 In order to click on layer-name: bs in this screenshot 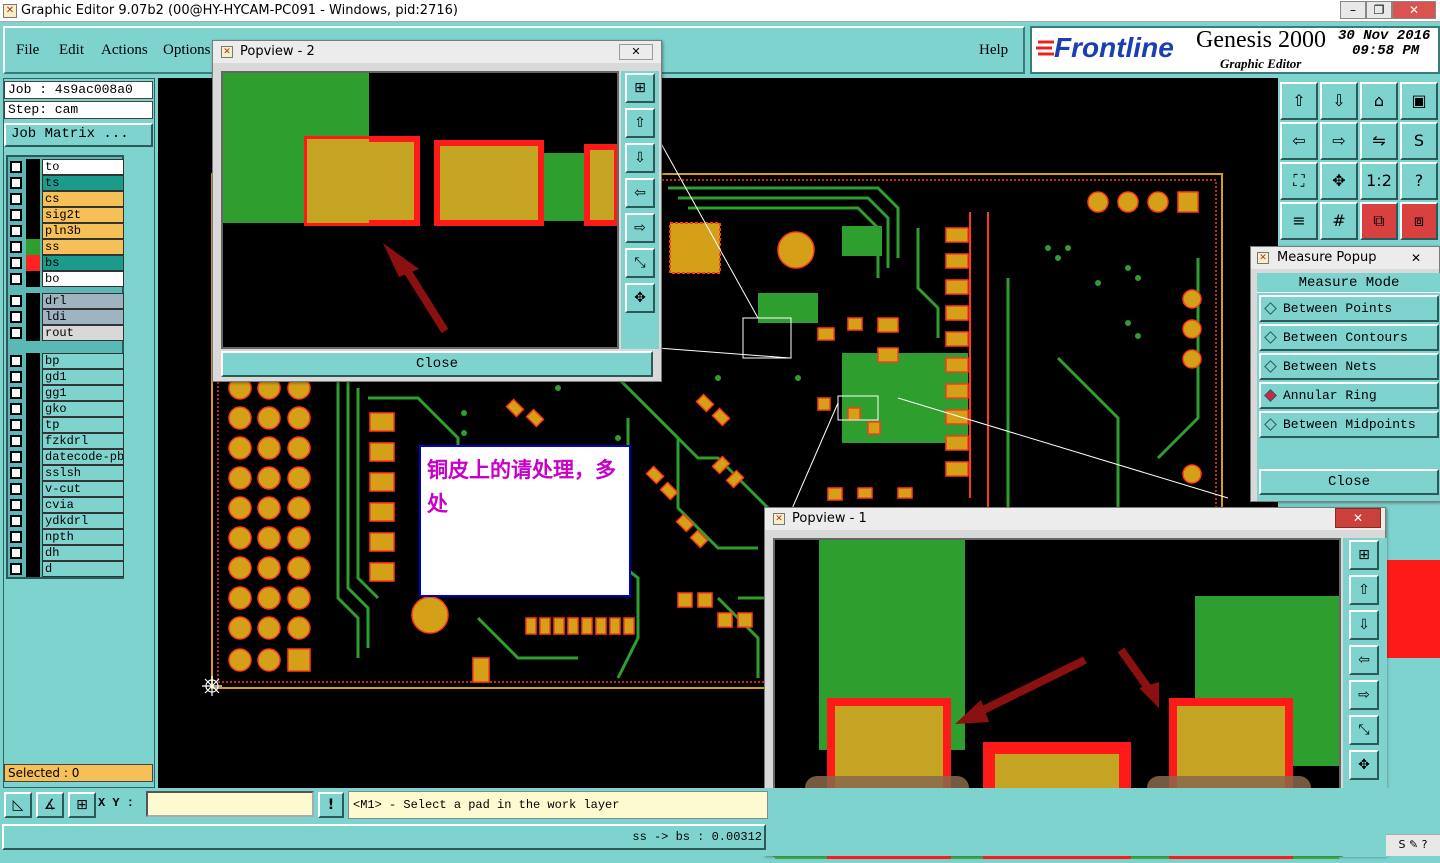, I will do `click(83, 263)`.